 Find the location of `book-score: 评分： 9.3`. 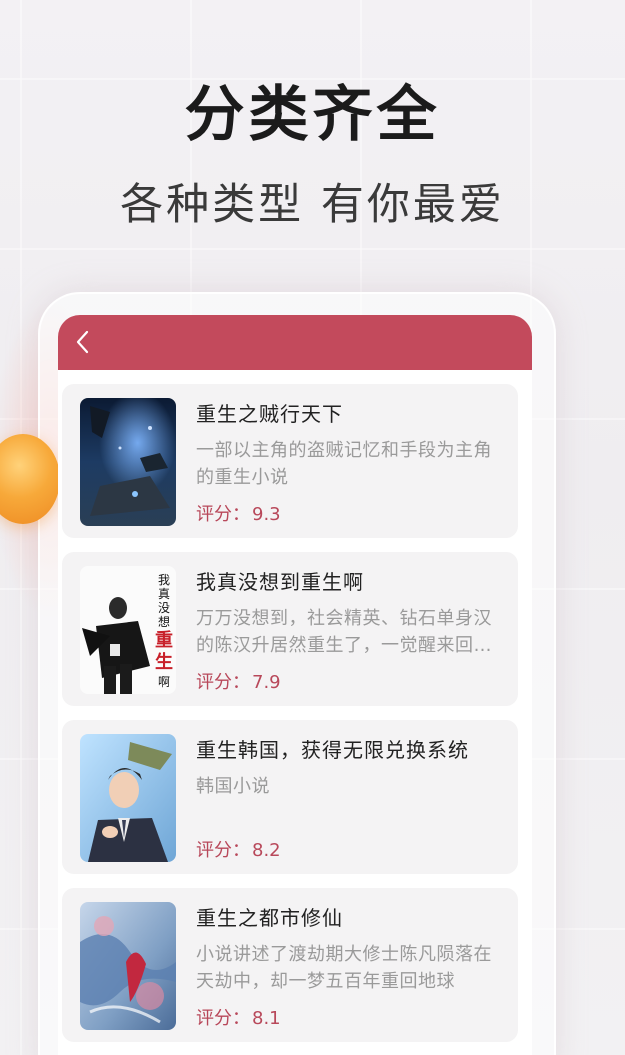

book-score: 评分： 9.3 is located at coordinates (238, 513).